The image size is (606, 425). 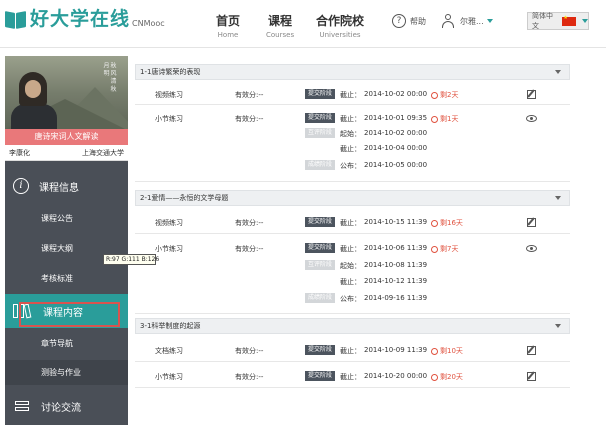 I want to click on help-link: ? 帮助, so click(x=409, y=21).